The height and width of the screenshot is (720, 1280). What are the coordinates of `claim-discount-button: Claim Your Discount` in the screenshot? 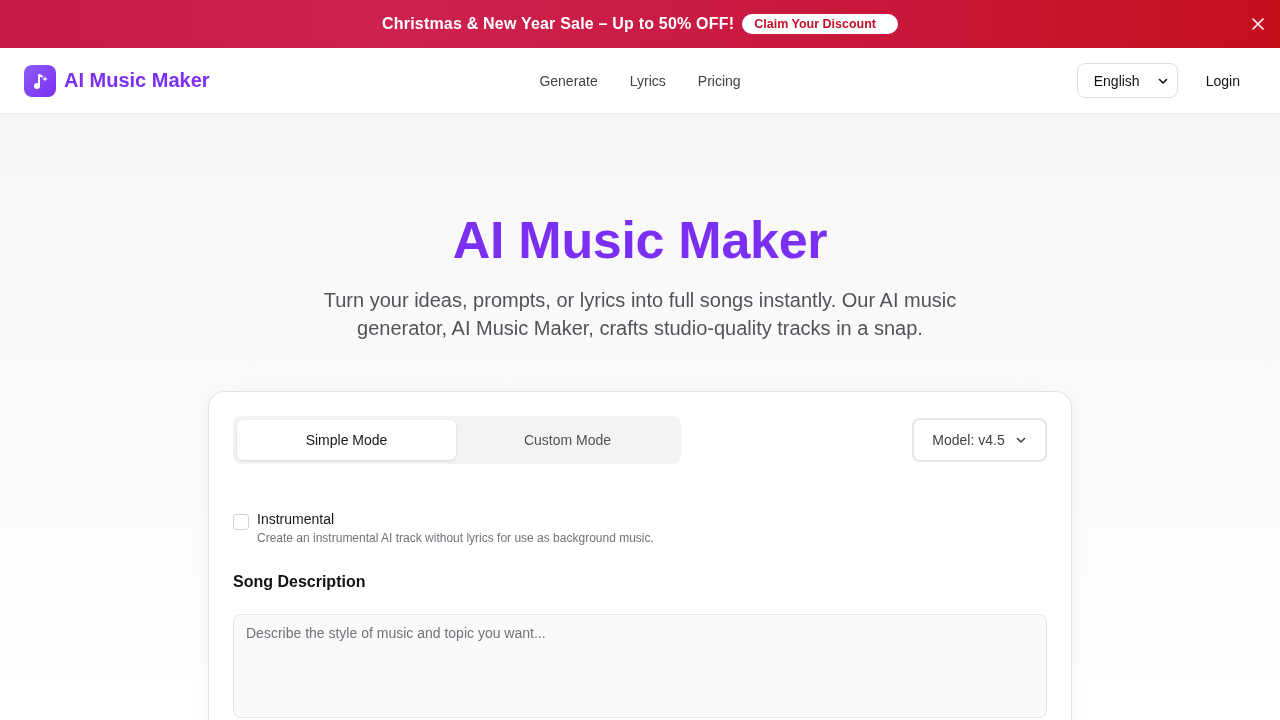 It's located at (820, 24).